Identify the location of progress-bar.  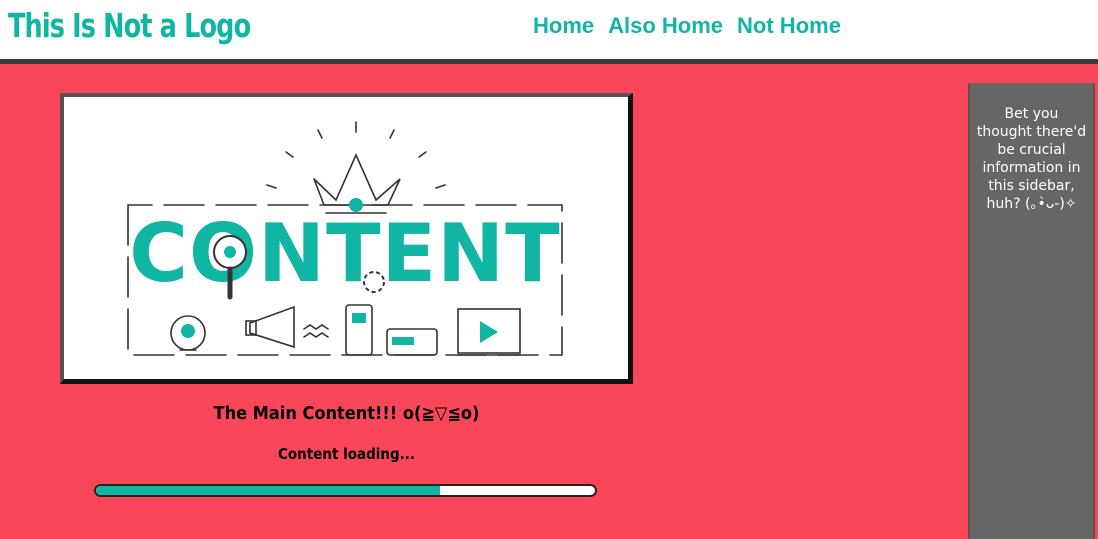
(345, 490).